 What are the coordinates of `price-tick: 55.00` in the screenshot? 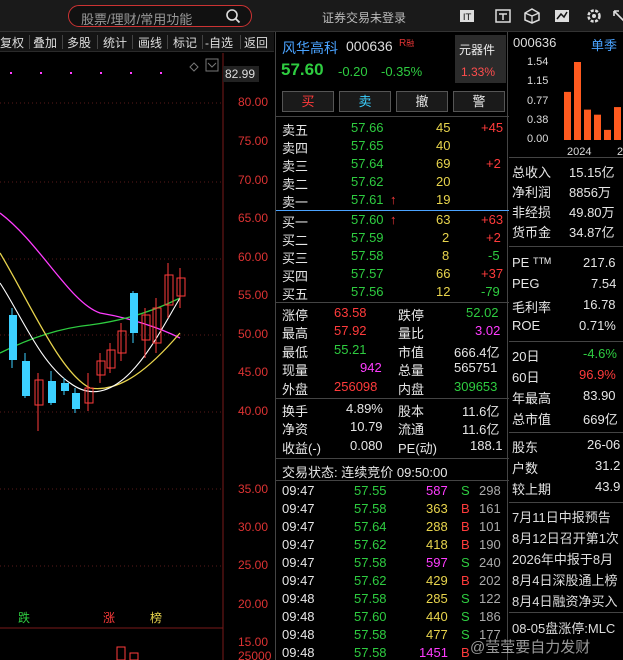 It's located at (253, 295).